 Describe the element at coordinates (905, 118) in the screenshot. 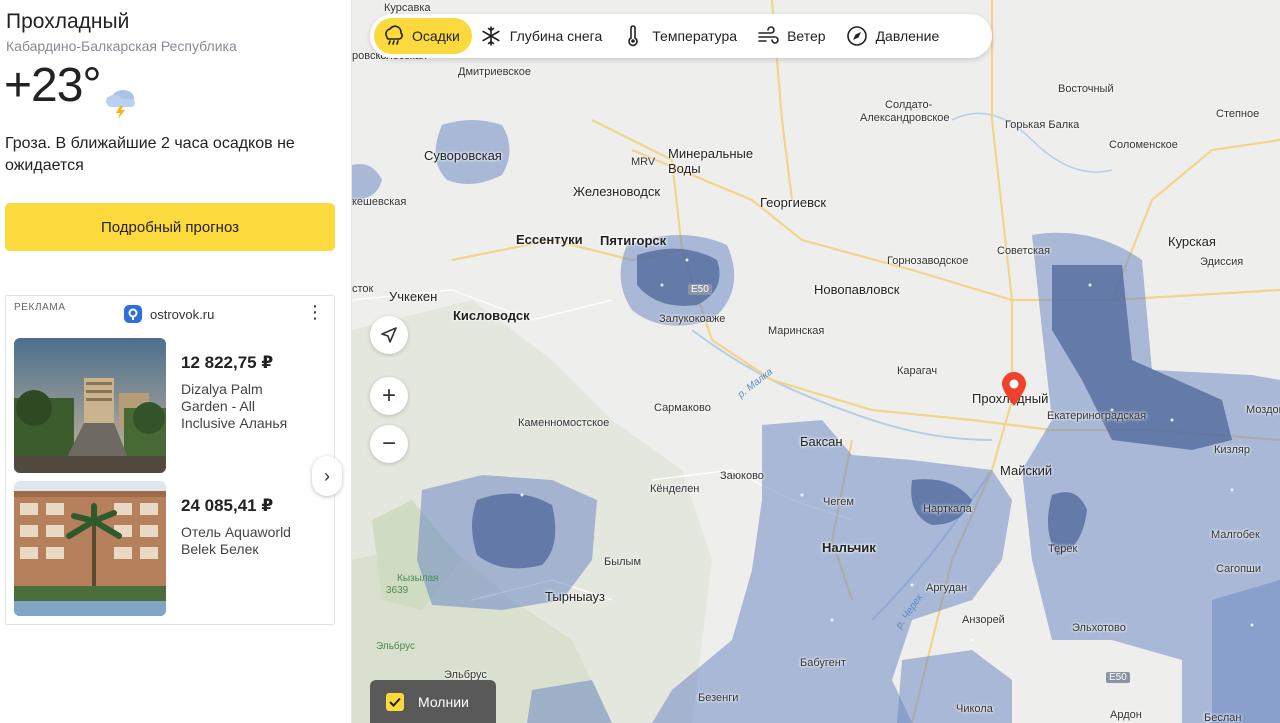

I see `map-label: Александровское` at that location.